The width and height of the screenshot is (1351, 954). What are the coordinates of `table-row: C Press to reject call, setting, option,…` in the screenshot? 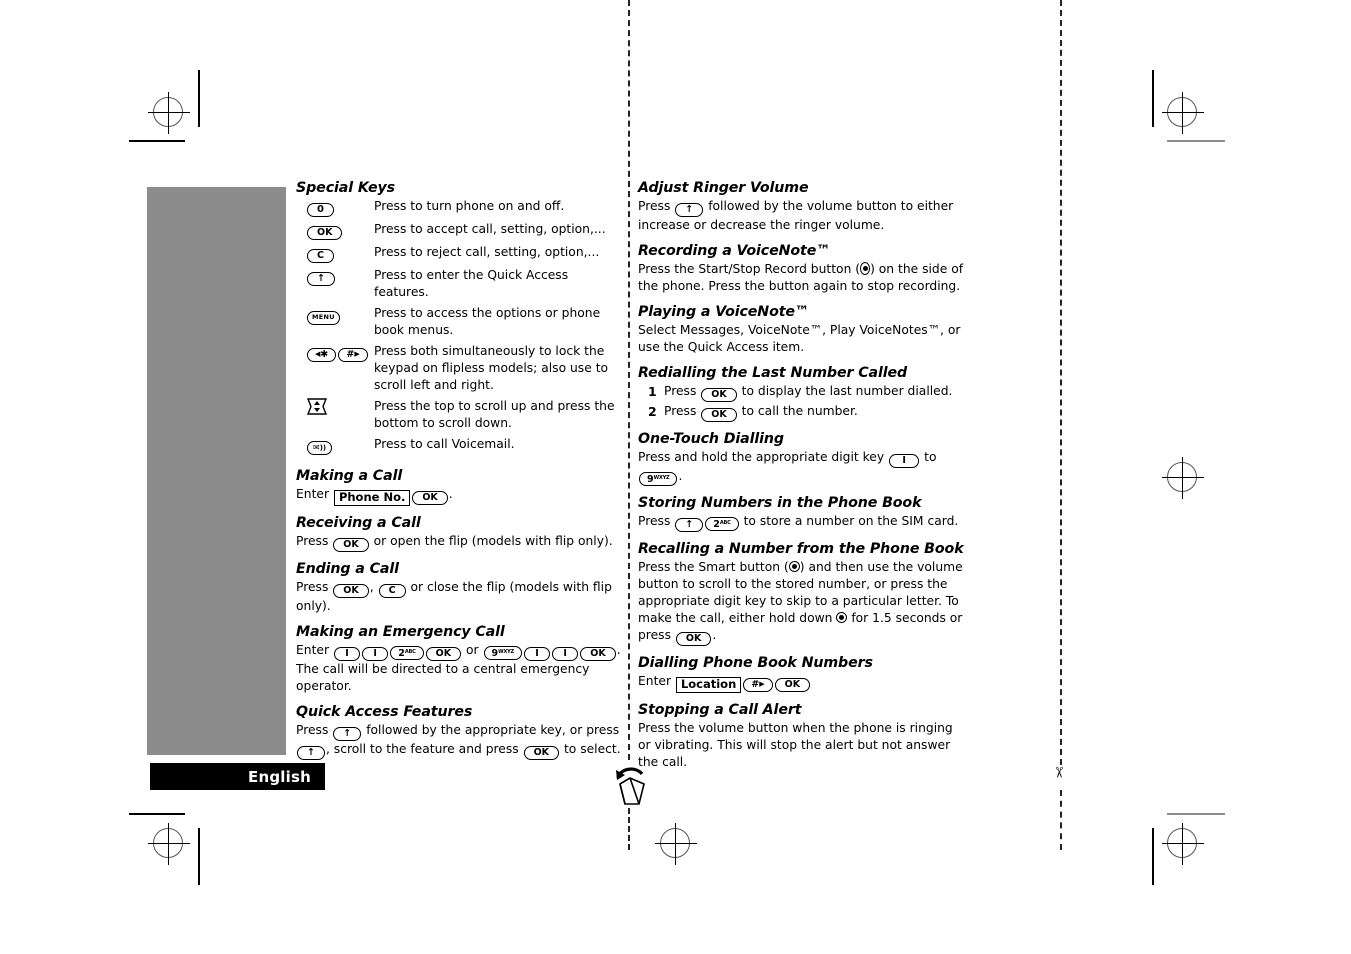 It's located at (461, 255).